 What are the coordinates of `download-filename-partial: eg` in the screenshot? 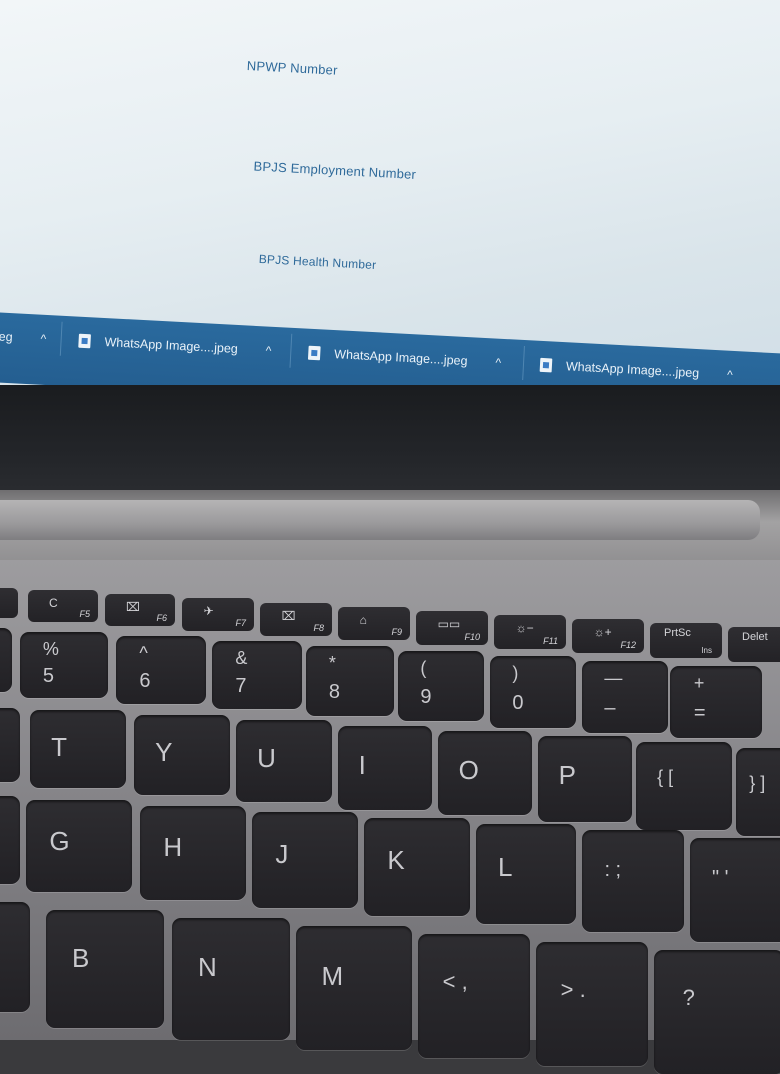 It's located at (6, 337).